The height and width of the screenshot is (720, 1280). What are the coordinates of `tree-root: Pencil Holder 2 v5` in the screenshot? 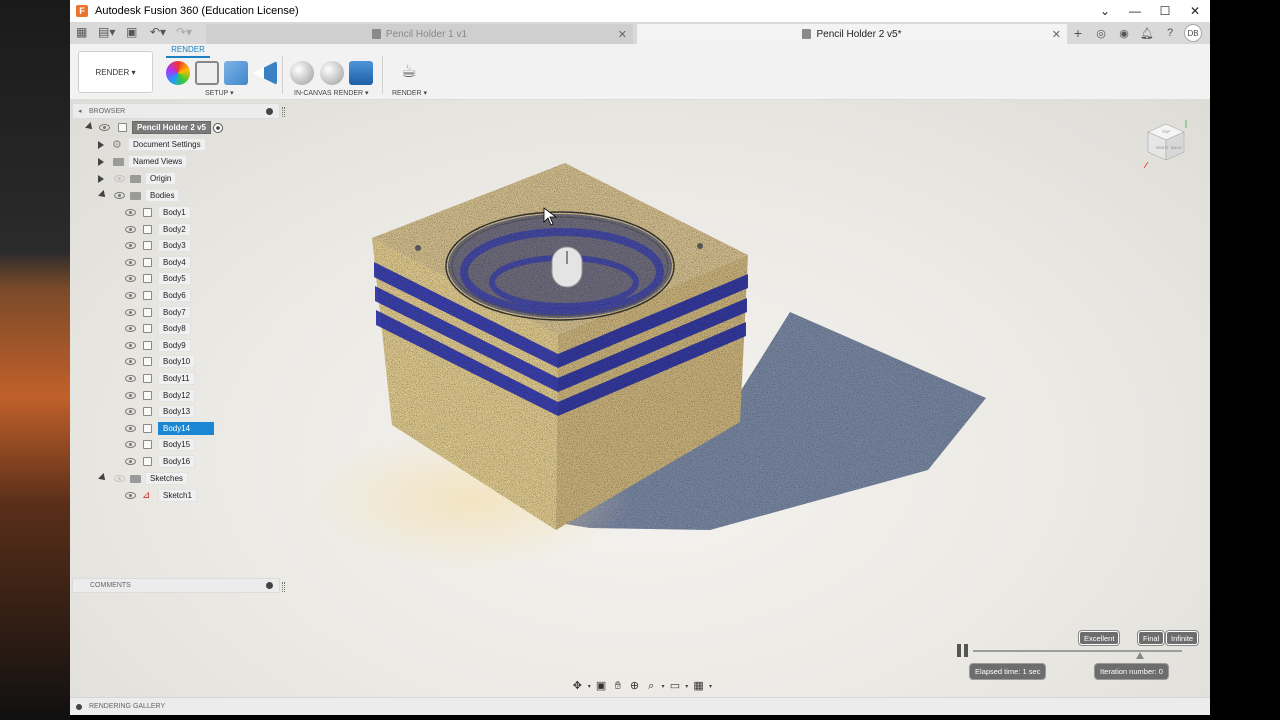 It's located at (176, 128).